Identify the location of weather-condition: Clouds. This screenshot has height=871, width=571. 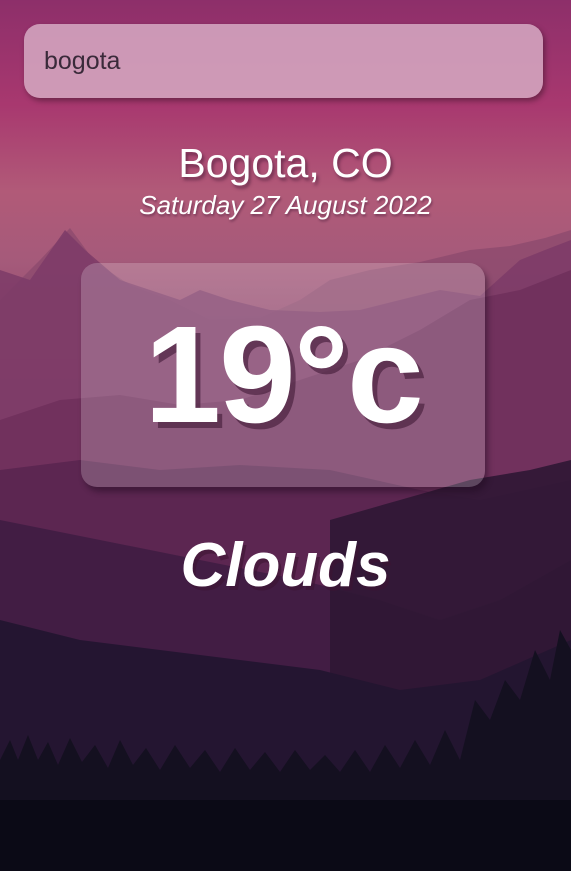
(285, 565).